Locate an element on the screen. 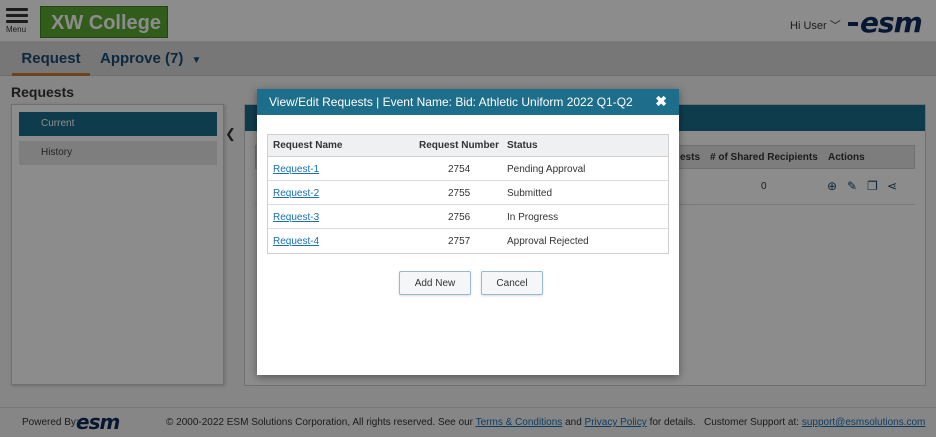 The width and height of the screenshot is (936, 437). table-row: Request-1 2754 Pending Approval is located at coordinates (468, 169).